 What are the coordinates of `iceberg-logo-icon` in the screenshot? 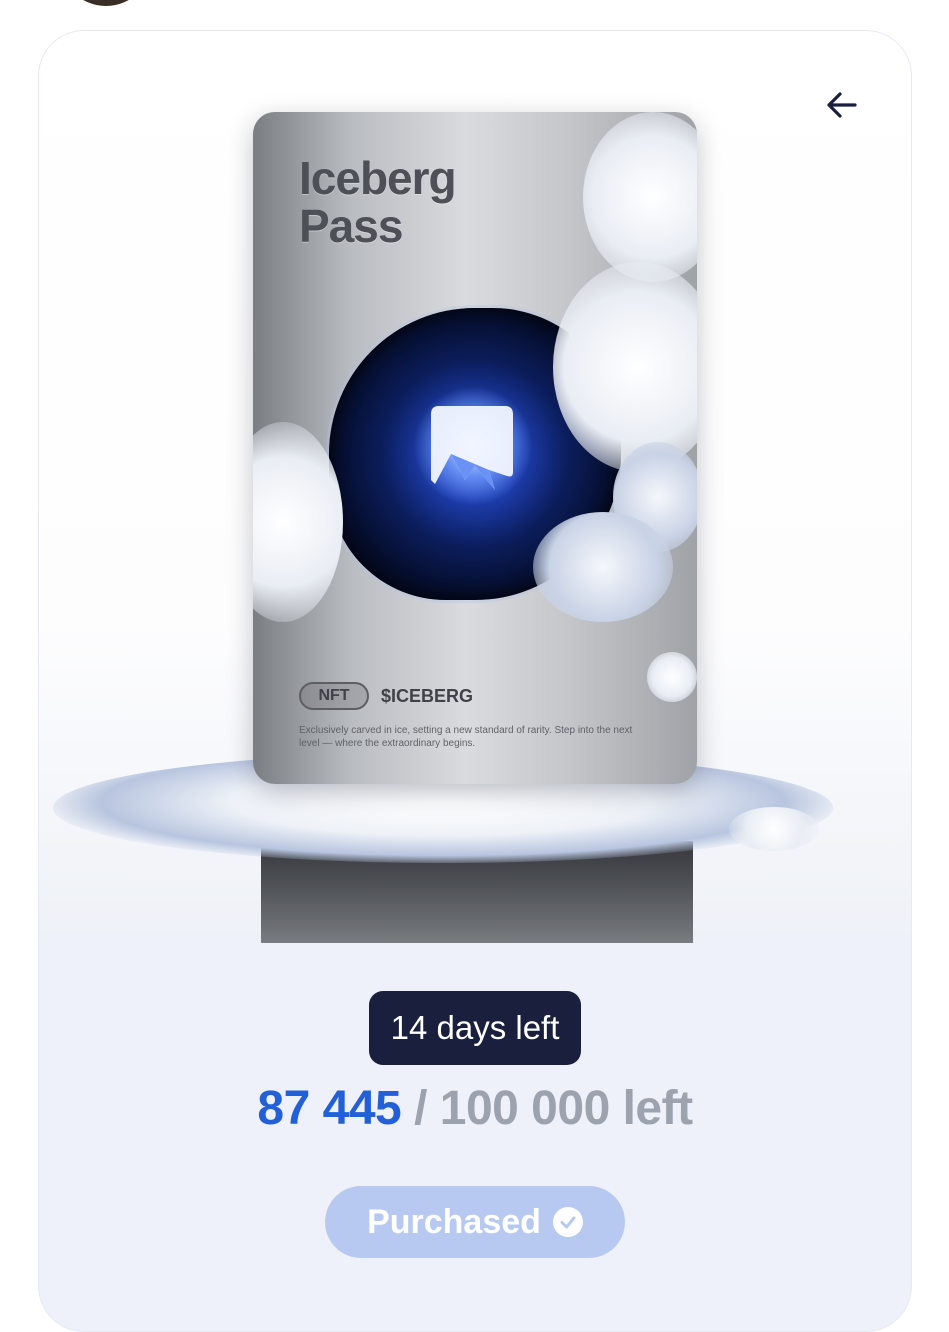 It's located at (472, 448).